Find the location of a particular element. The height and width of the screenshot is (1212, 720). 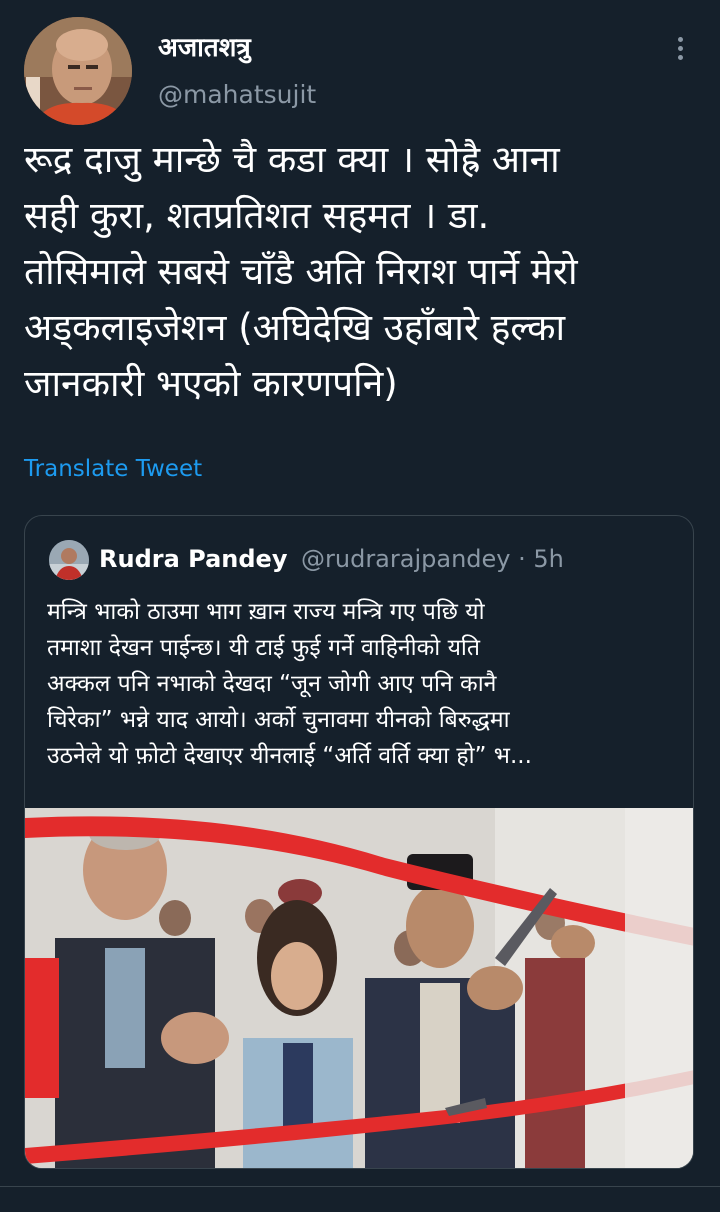

author-avatar is located at coordinates (78, 71).